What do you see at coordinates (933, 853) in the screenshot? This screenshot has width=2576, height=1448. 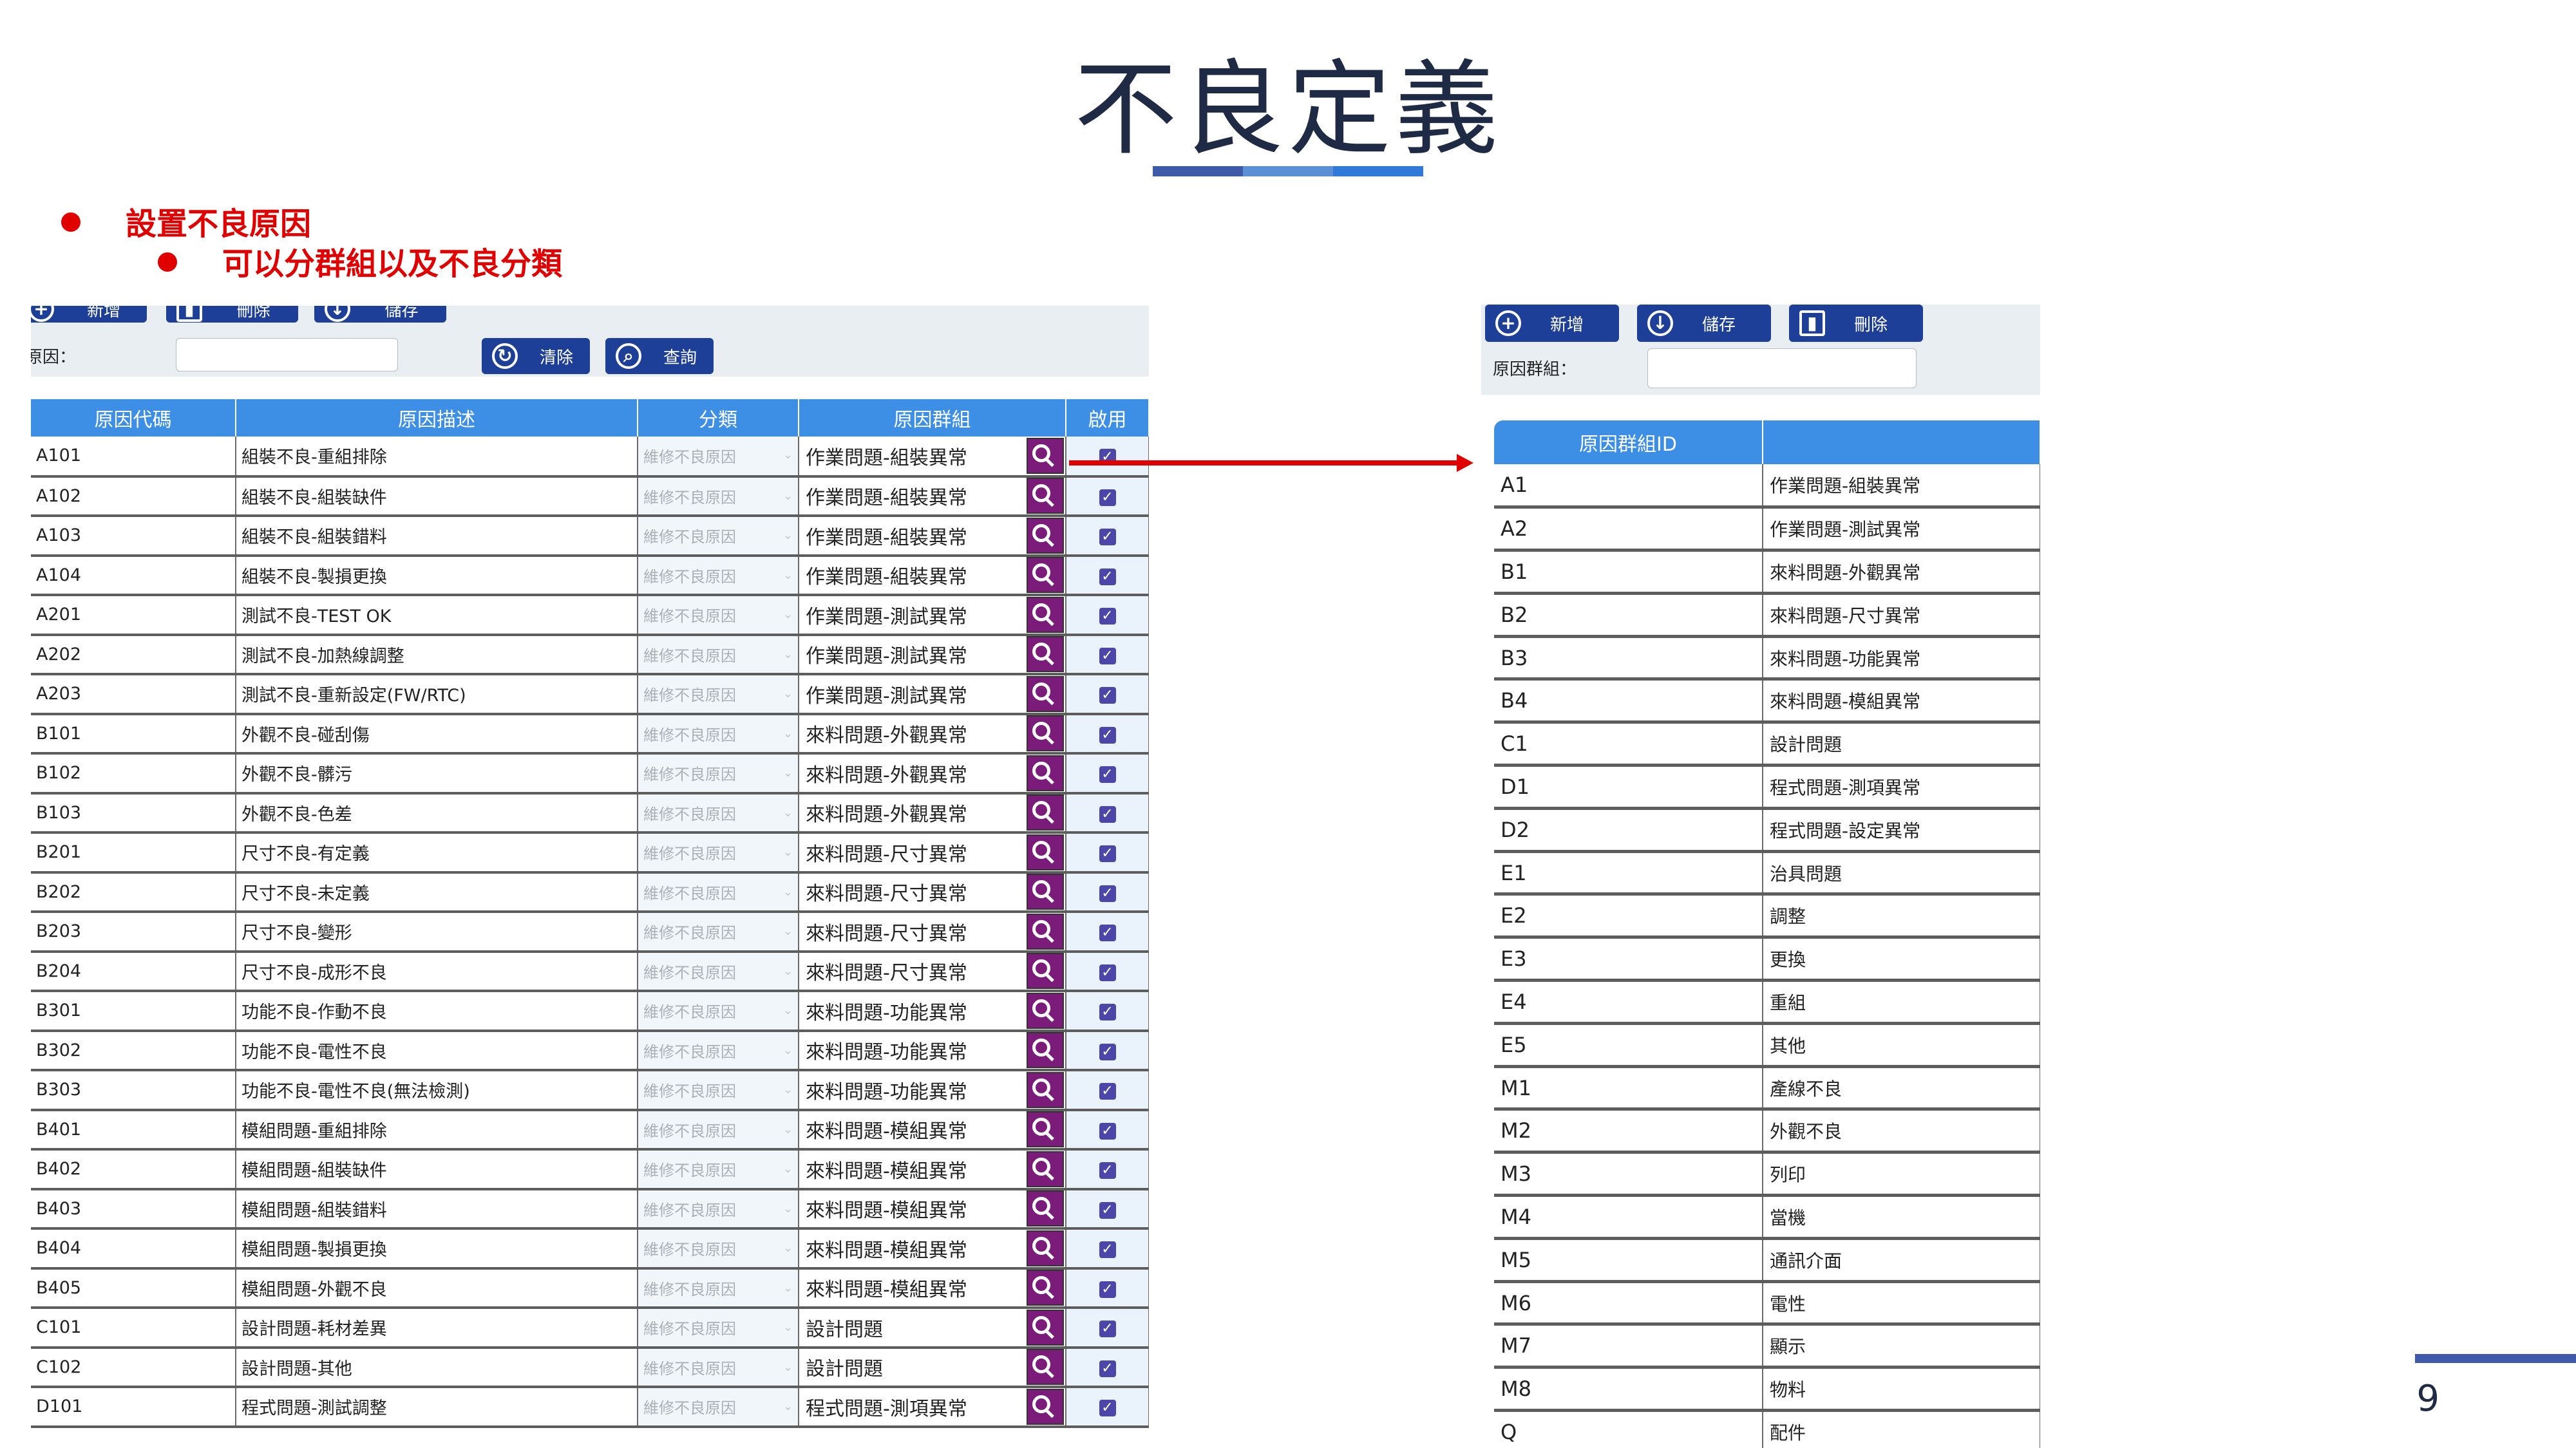 I see `reason-group-cell: 來料問題-尺寸異常` at bounding box center [933, 853].